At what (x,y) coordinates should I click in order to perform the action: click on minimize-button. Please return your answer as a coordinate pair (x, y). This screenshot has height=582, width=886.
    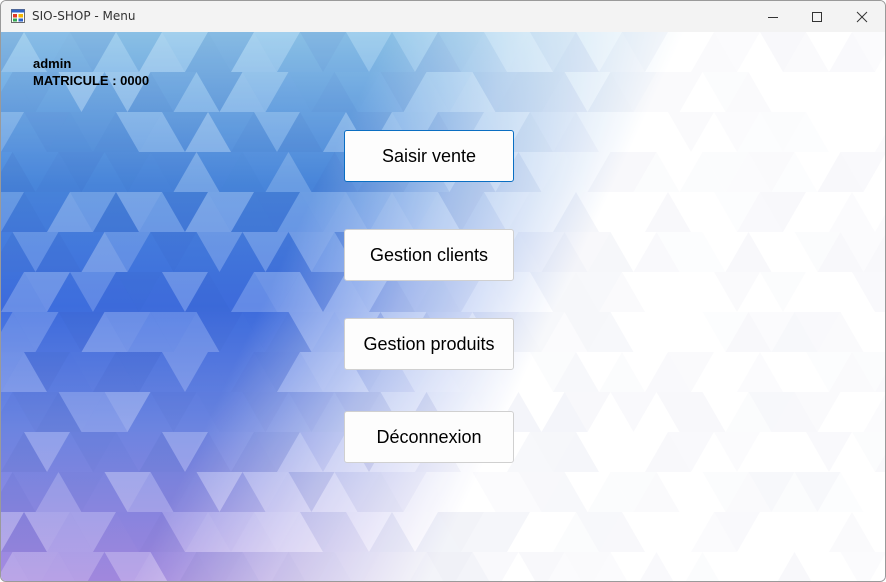
    Looking at the image, I should click on (773, 16).